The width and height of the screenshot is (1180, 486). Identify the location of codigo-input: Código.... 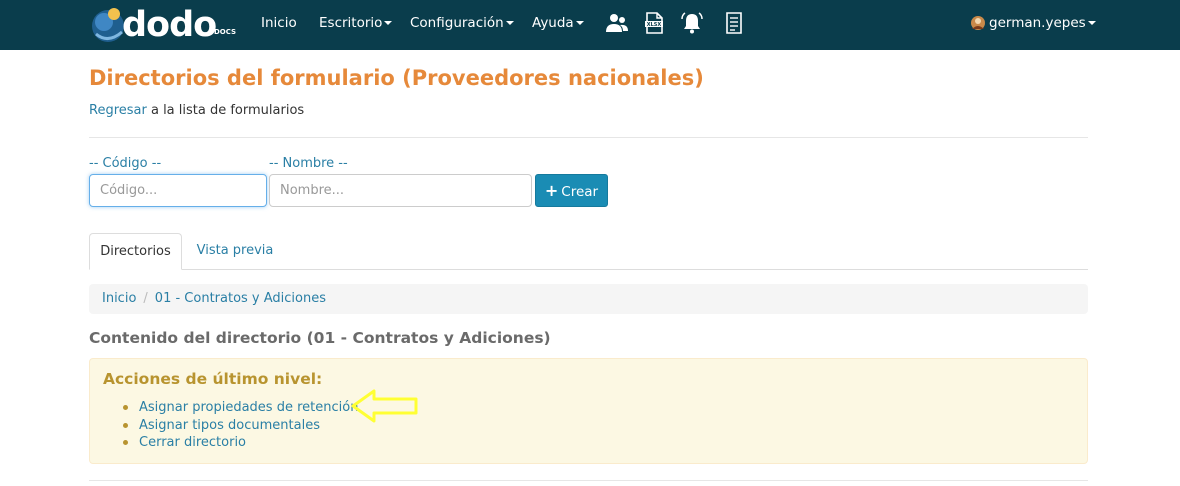
(178, 190).